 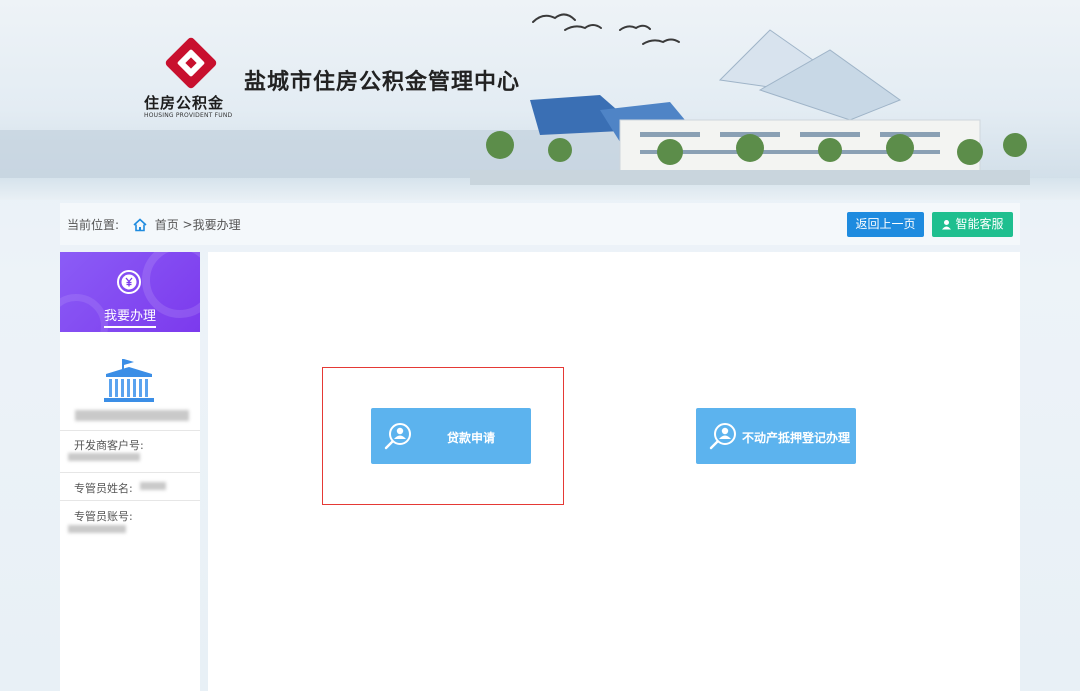 What do you see at coordinates (750, 107) in the screenshot?
I see `building-illustration` at bounding box center [750, 107].